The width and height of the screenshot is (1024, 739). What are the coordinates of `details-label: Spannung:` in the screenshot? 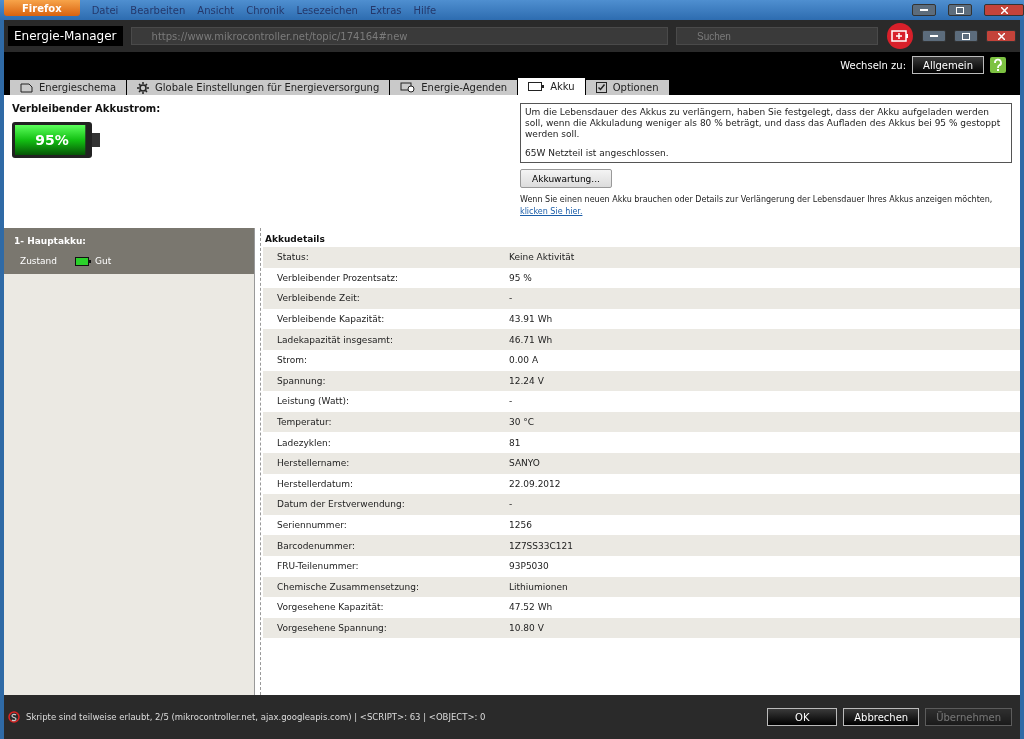 It's located at (301, 380).